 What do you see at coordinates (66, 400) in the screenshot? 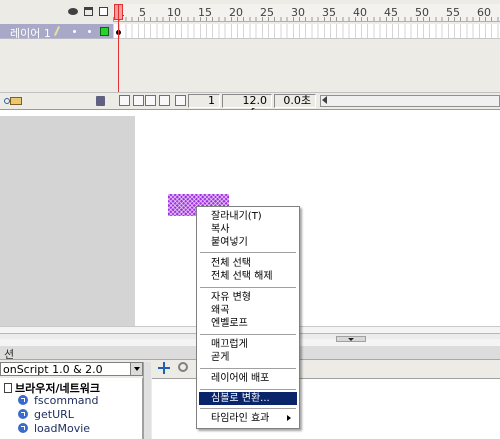
I see `action-label: fscommand` at bounding box center [66, 400].